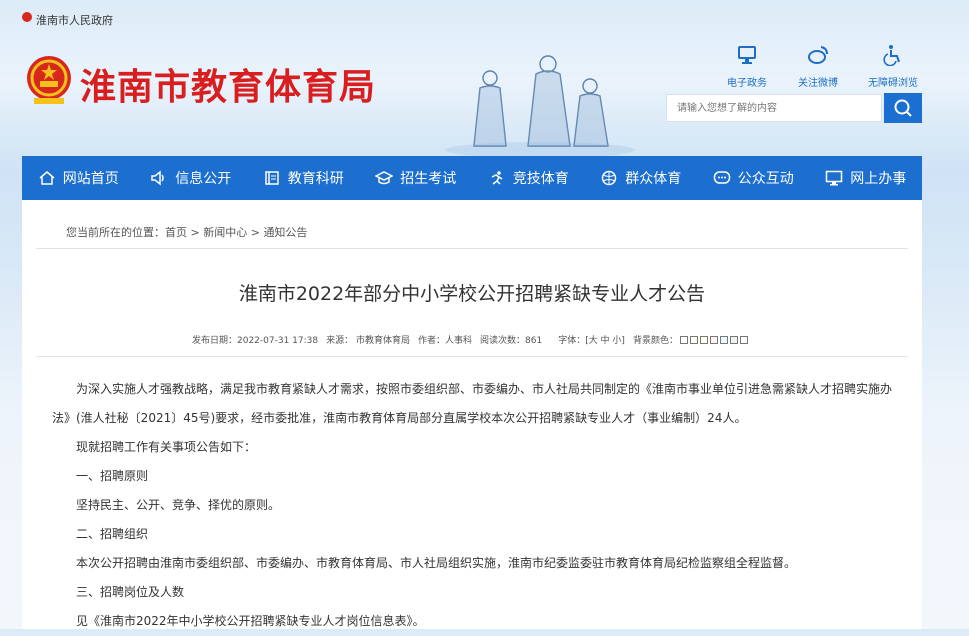 This screenshot has height=636, width=969. Describe the element at coordinates (49, 80) in the screenshot. I see `national-emblem-icon` at that location.